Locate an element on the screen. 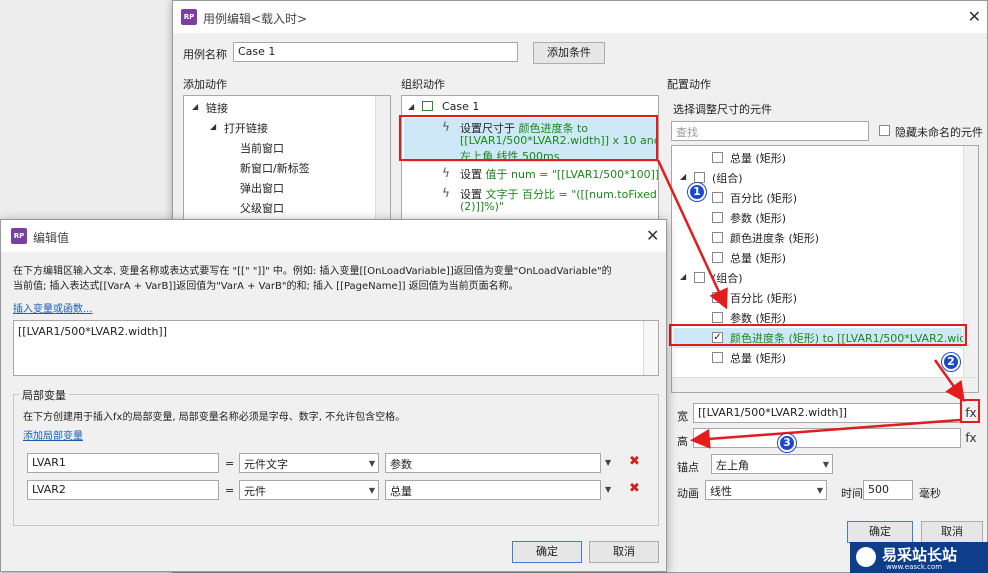 This screenshot has width=988, height=573. expression-text: [[LVAR1/500*LVAR2.width]] is located at coordinates (92, 331).